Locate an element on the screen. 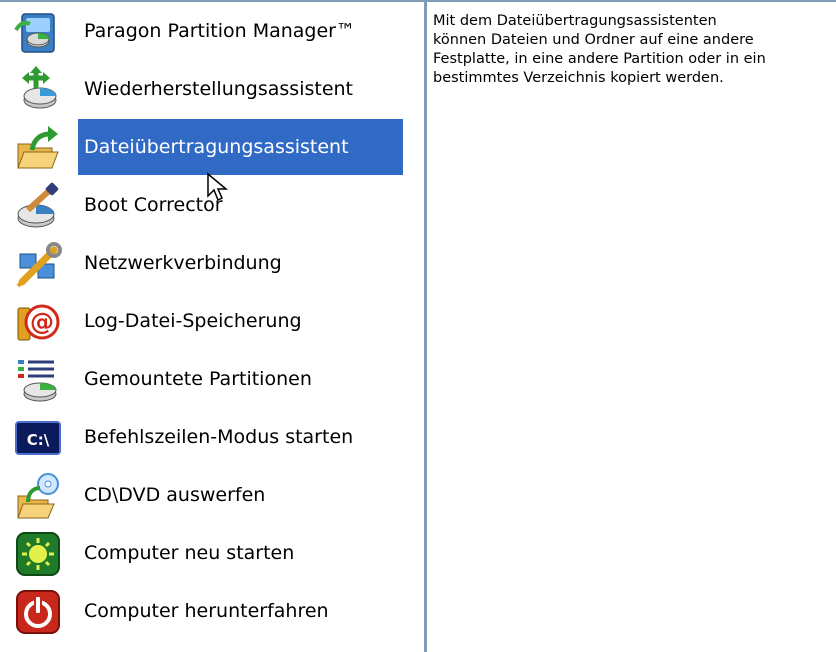 This screenshot has width=836, height=652. menu-item-mounted-partitions: Gemountete Partitionen is located at coordinates (212, 379).